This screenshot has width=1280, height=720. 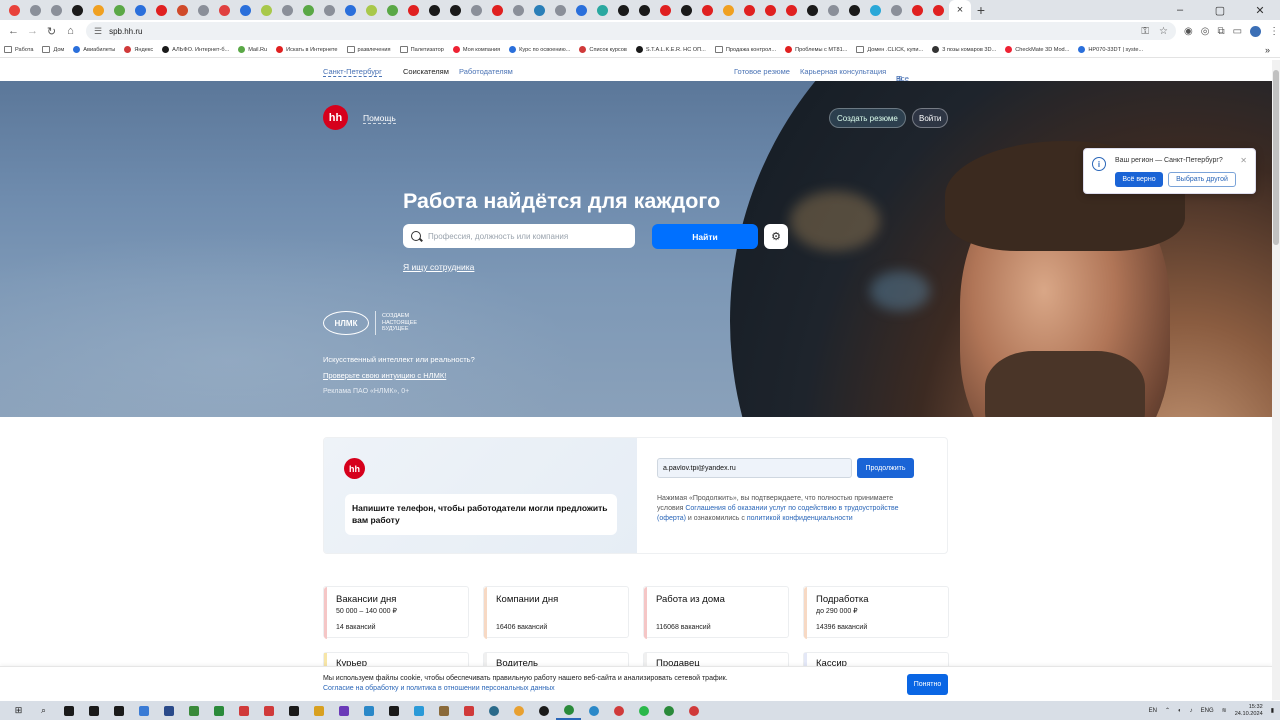 I want to click on extension-icon: ◎, so click(x=1205, y=31).